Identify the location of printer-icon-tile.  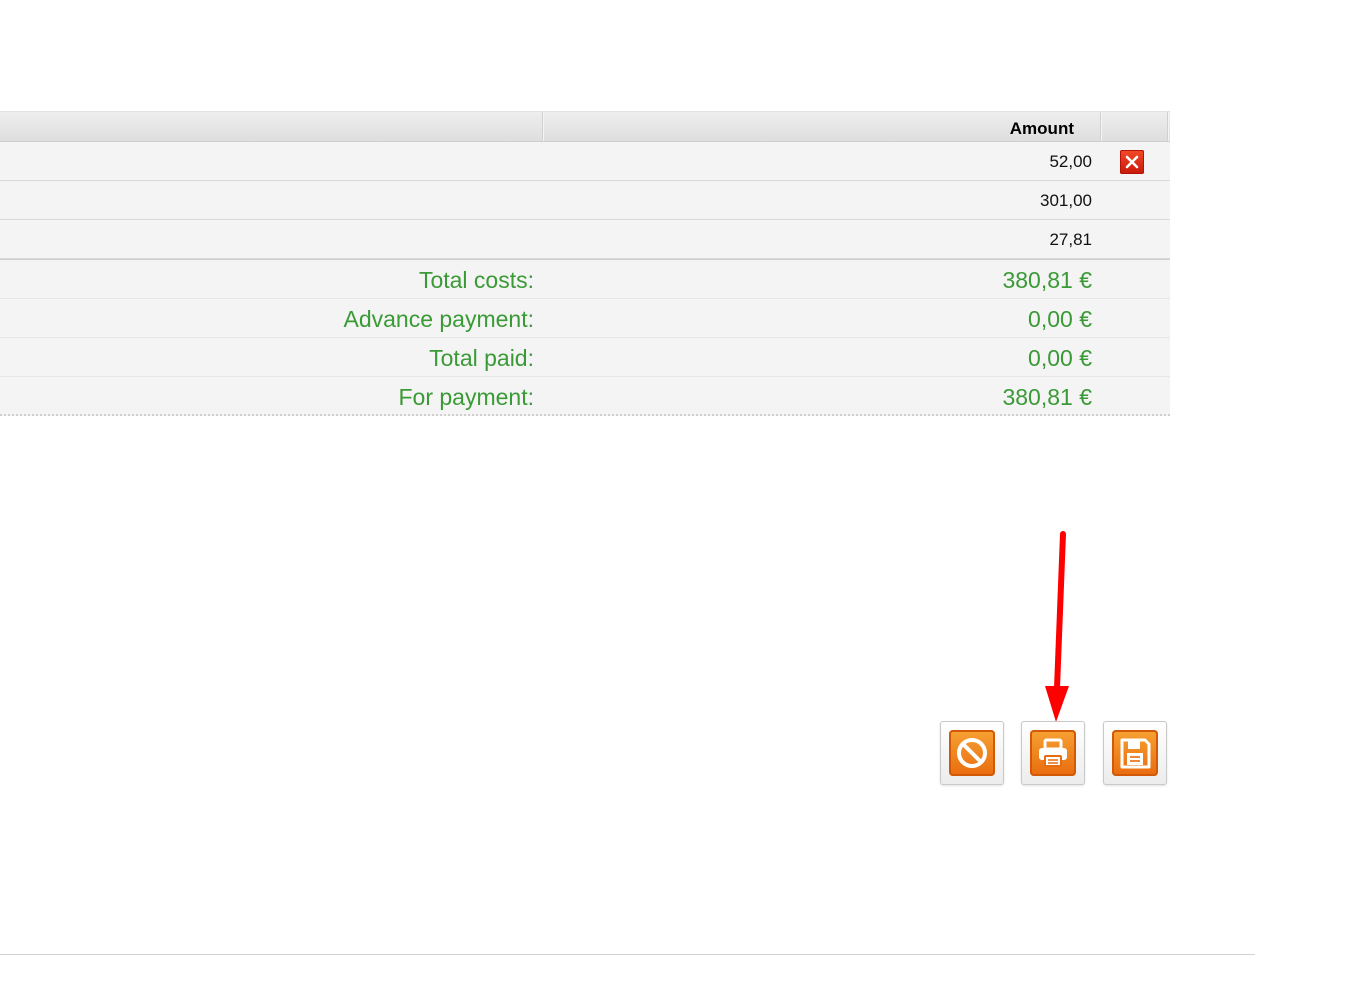
(1053, 753).